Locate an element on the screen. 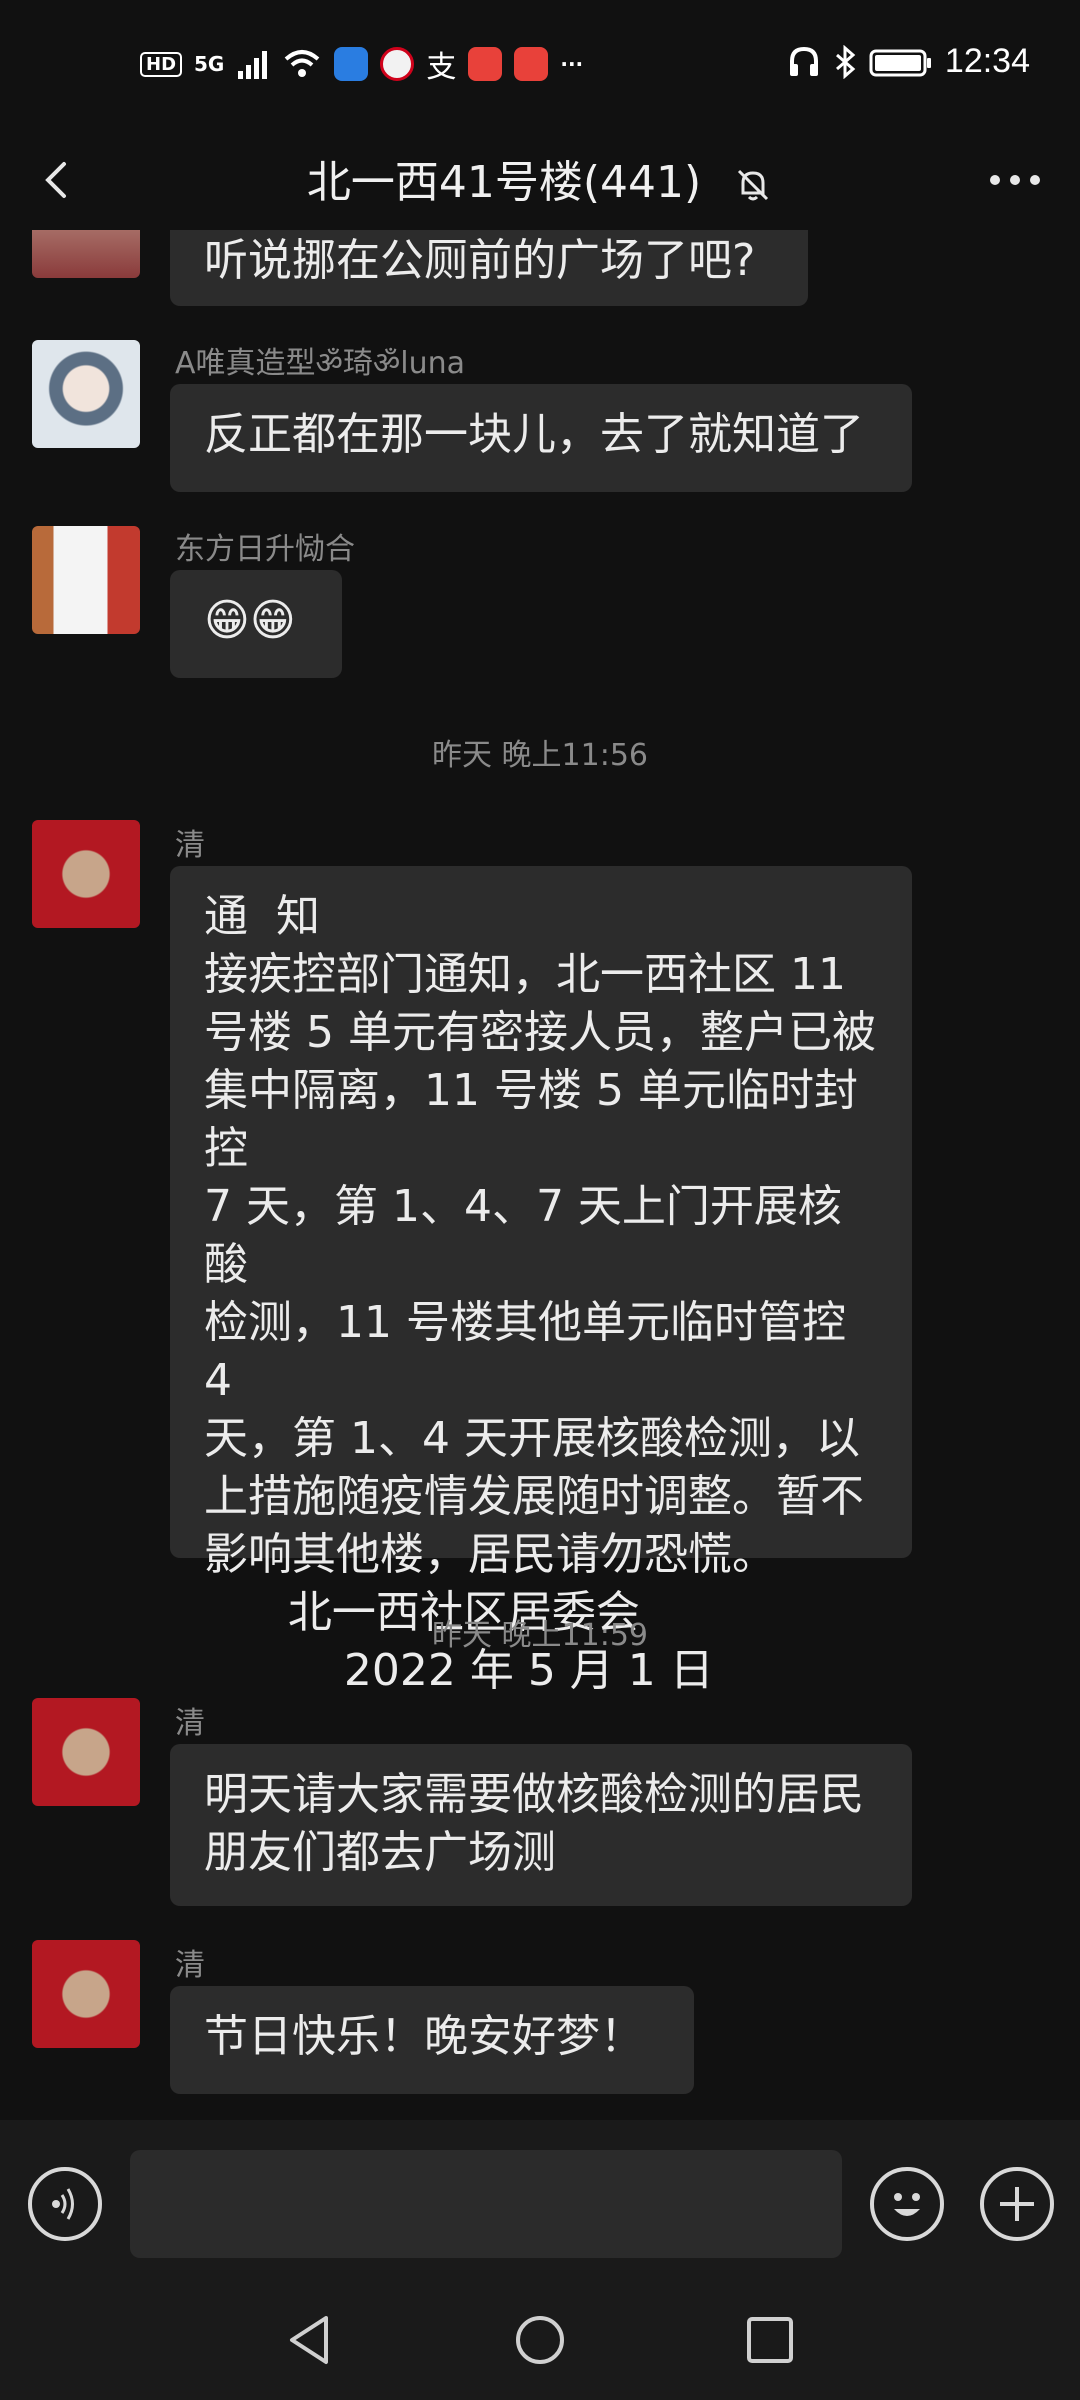  timestamp: 昨天 晚上11:59 is located at coordinates (540, 1635).